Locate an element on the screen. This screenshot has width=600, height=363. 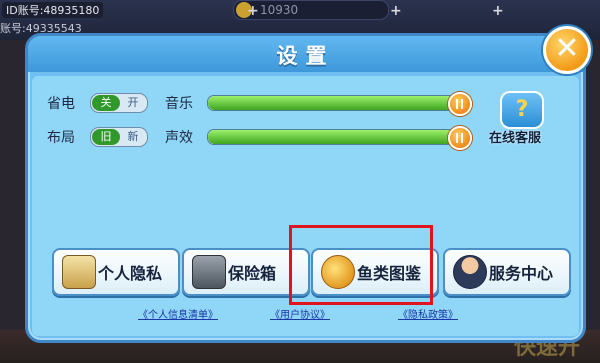
service-center-button: 服务中心 is located at coordinates (507, 272).